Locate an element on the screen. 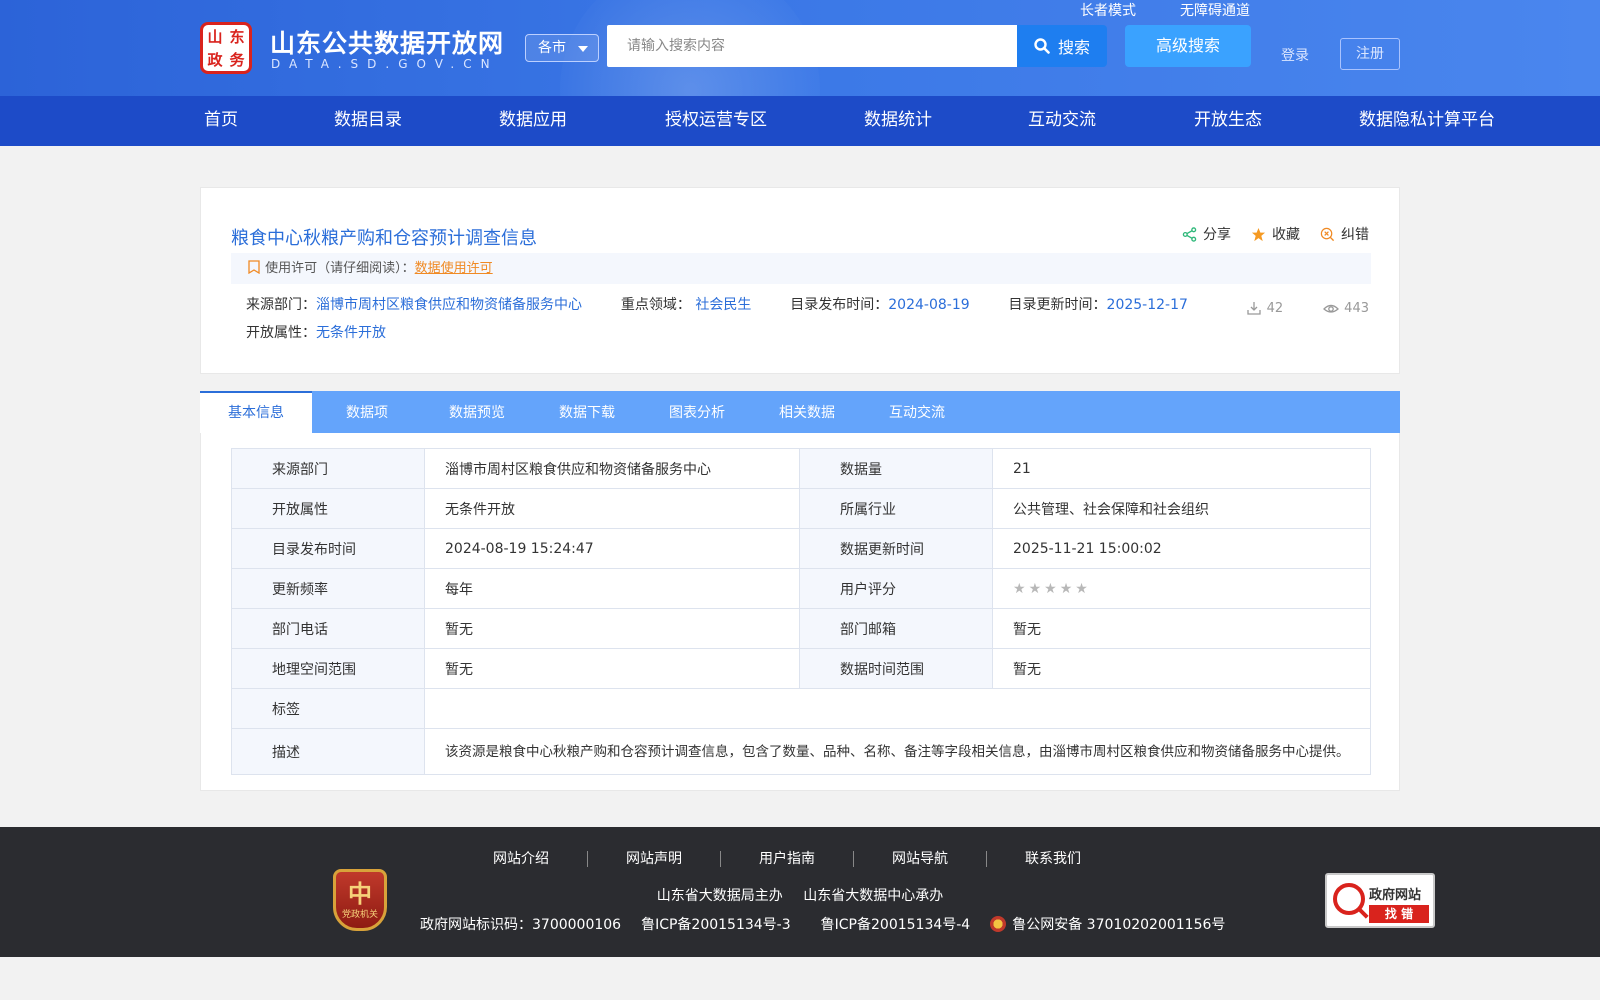 The image size is (1600, 1000). meta-row-2: 开放属性：无条件开放 is located at coordinates (316, 332).